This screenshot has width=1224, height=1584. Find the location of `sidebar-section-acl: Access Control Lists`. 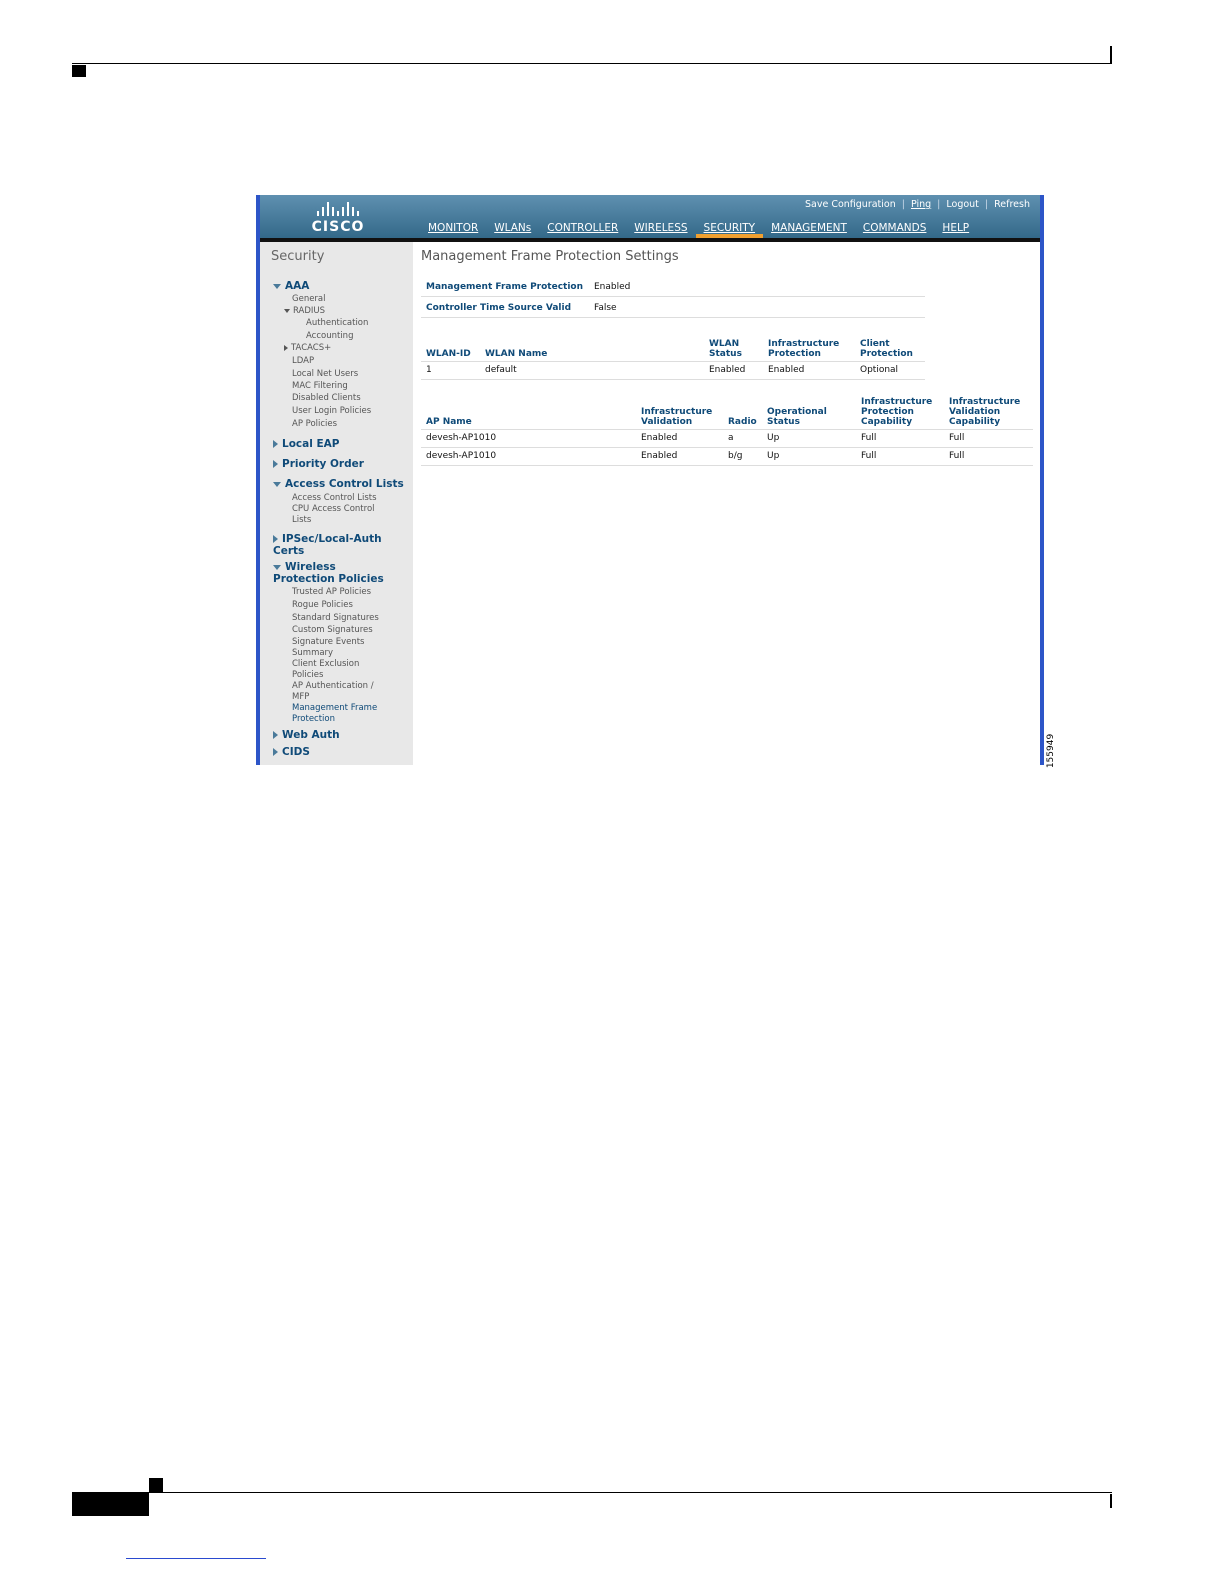

sidebar-section-acl: Access Control Lists is located at coordinates (338, 484).